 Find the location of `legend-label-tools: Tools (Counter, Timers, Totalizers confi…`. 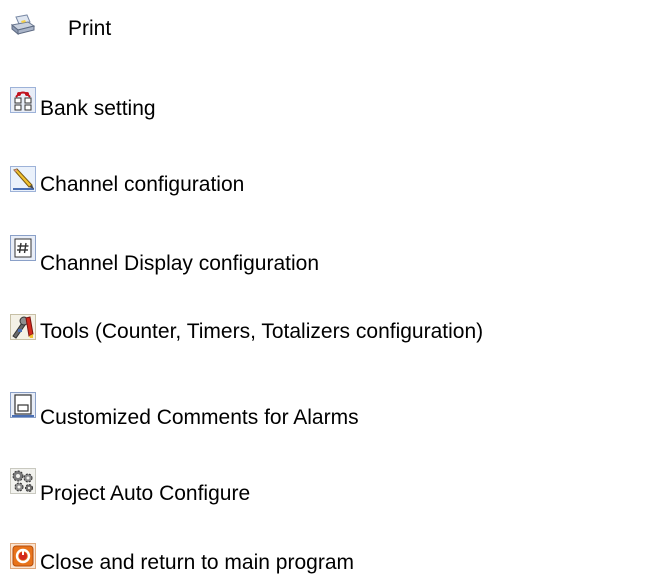

legend-label-tools: Tools (Counter, Timers, Totalizers confi… is located at coordinates (262, 331).